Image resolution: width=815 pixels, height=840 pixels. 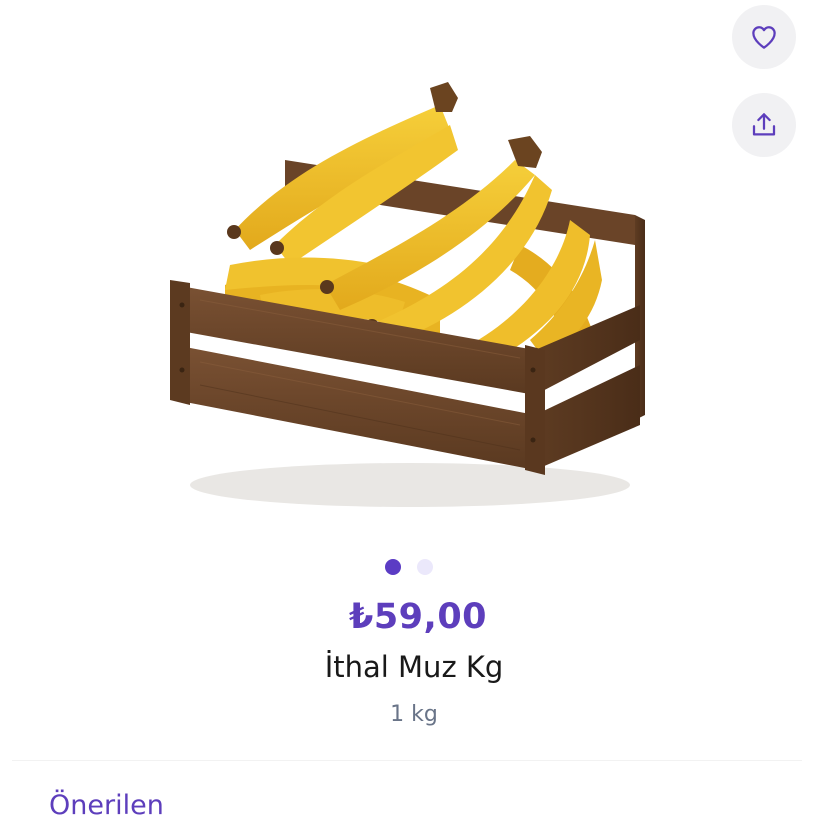 I want to click on recommended-section-title: Önerilen, so click(x=106, y=805).